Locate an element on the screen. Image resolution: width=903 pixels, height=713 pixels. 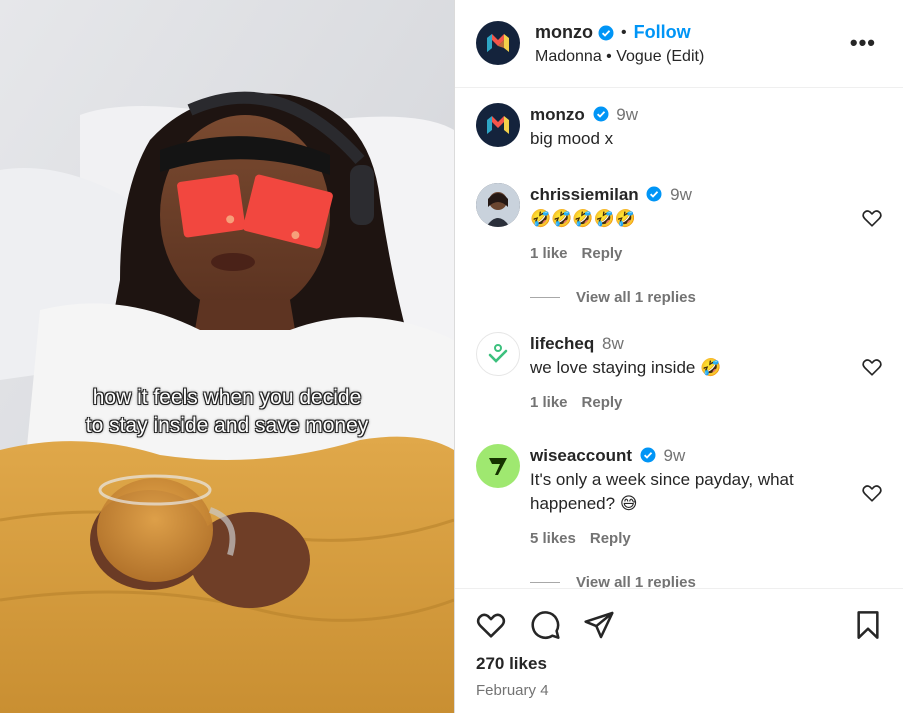
comment-meta: 5 likes Reply is located at coordinates (580, 538).